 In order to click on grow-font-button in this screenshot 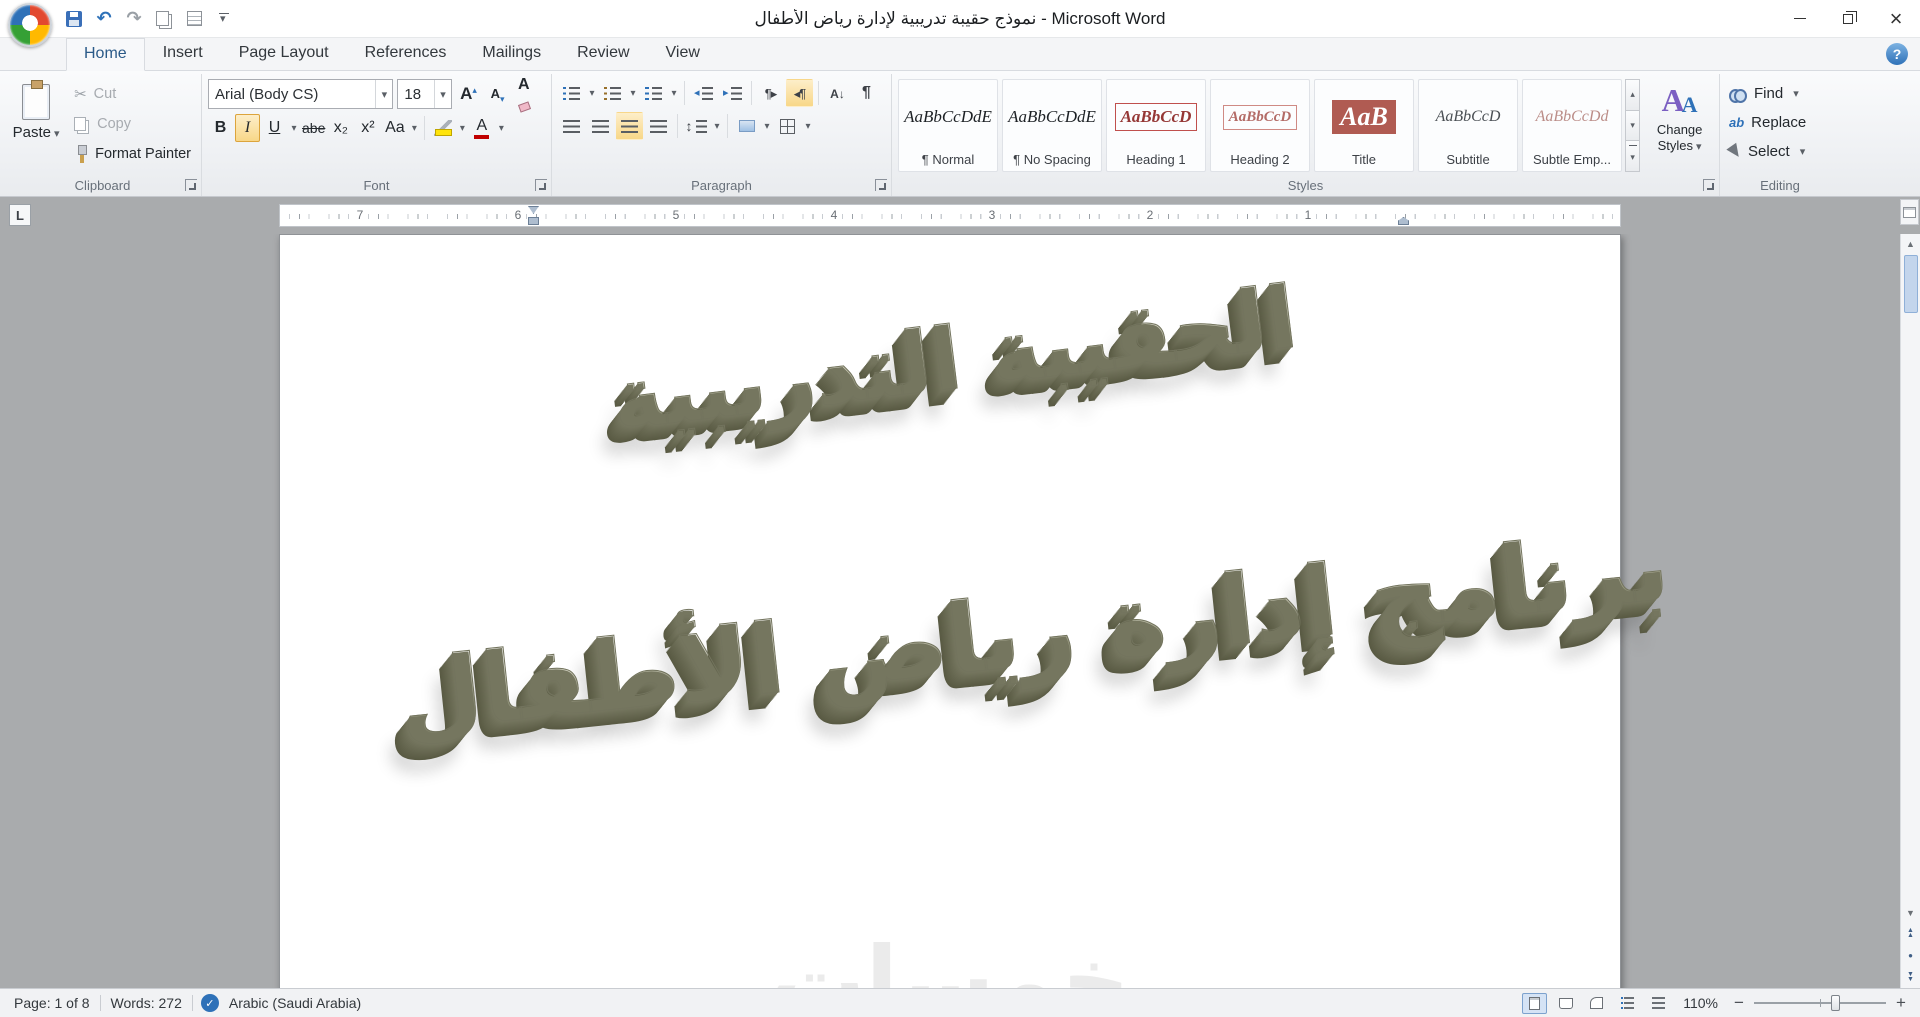, I will do `click(468, 94)`.